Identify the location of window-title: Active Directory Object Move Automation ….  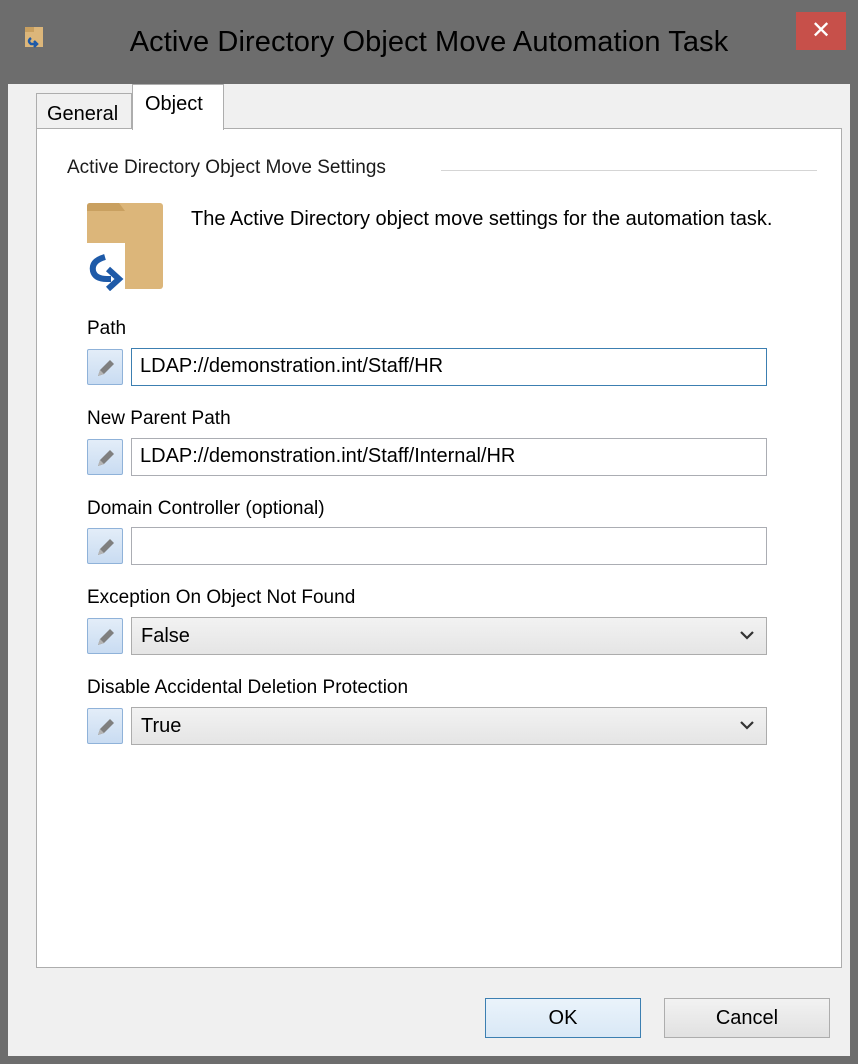
(429, 42).